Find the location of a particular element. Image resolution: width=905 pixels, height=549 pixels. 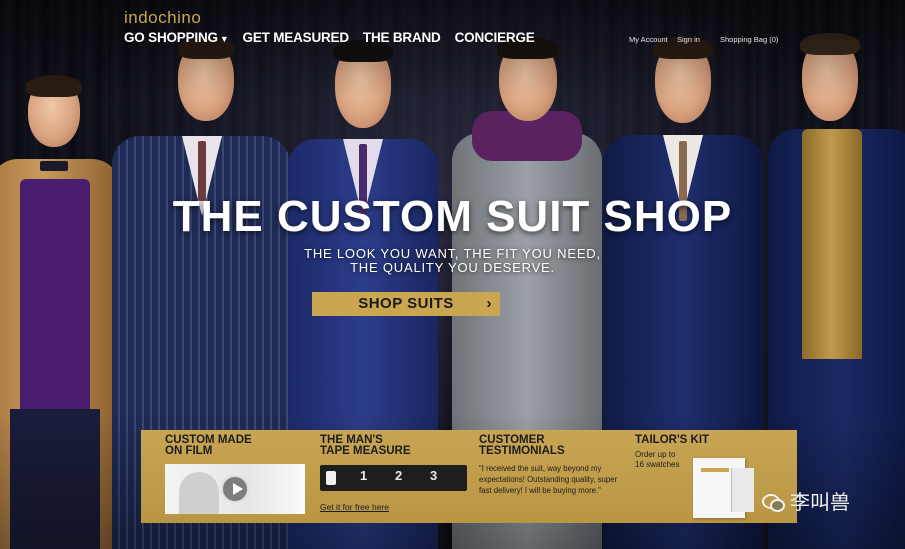

tape-slider-handle is located at coordinates (331, 478).